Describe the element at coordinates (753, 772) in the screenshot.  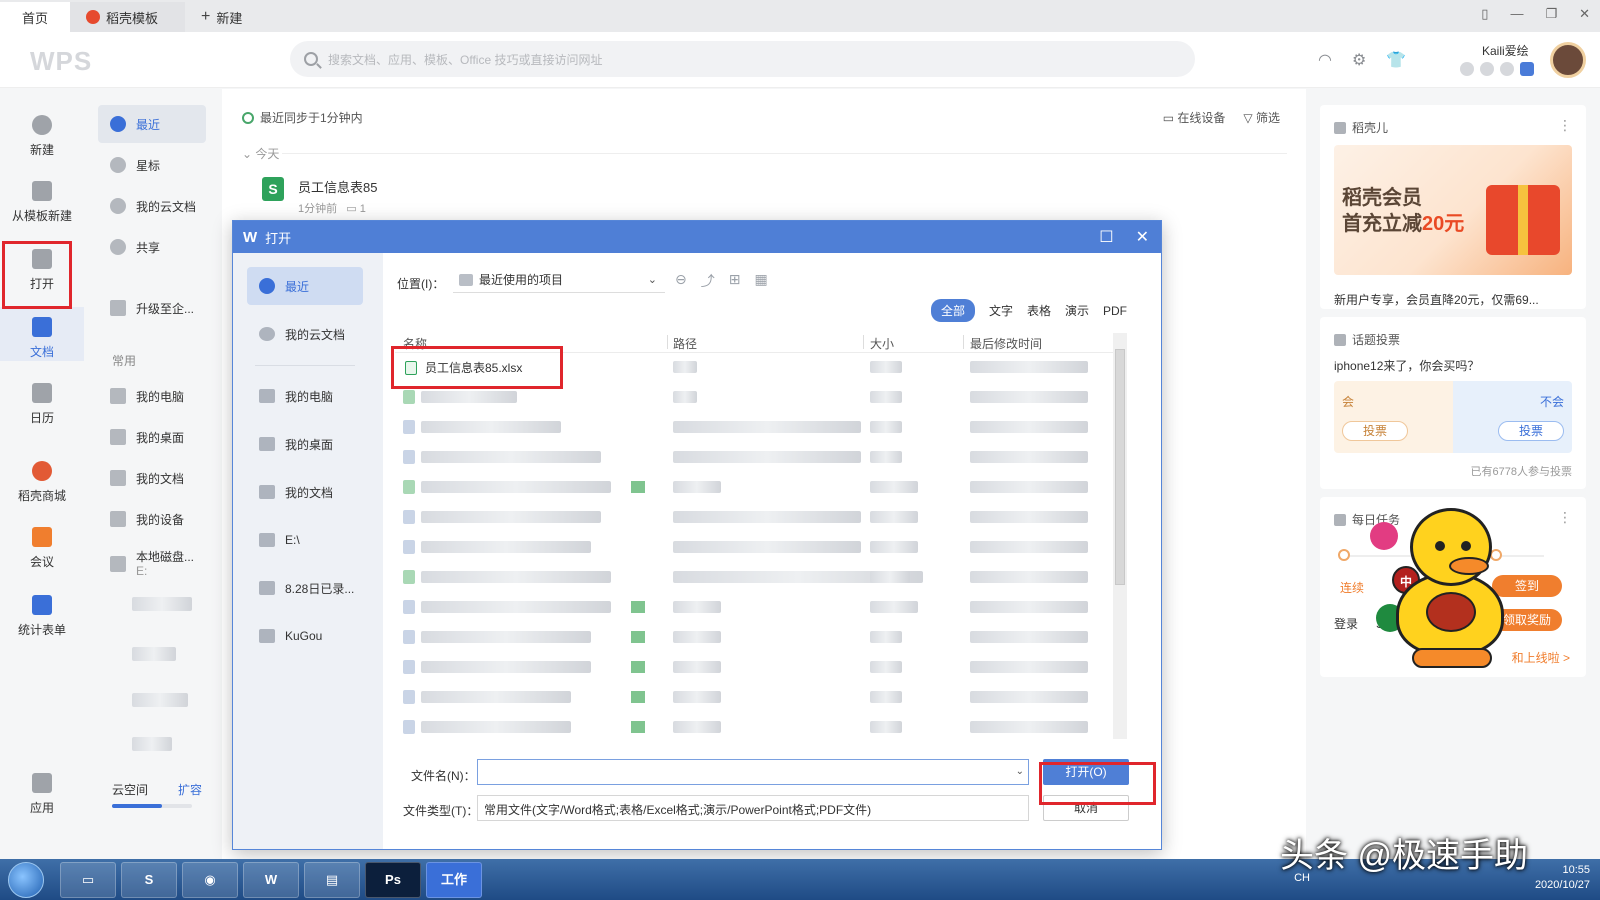
I see `filename-input: ⌄` at that location.